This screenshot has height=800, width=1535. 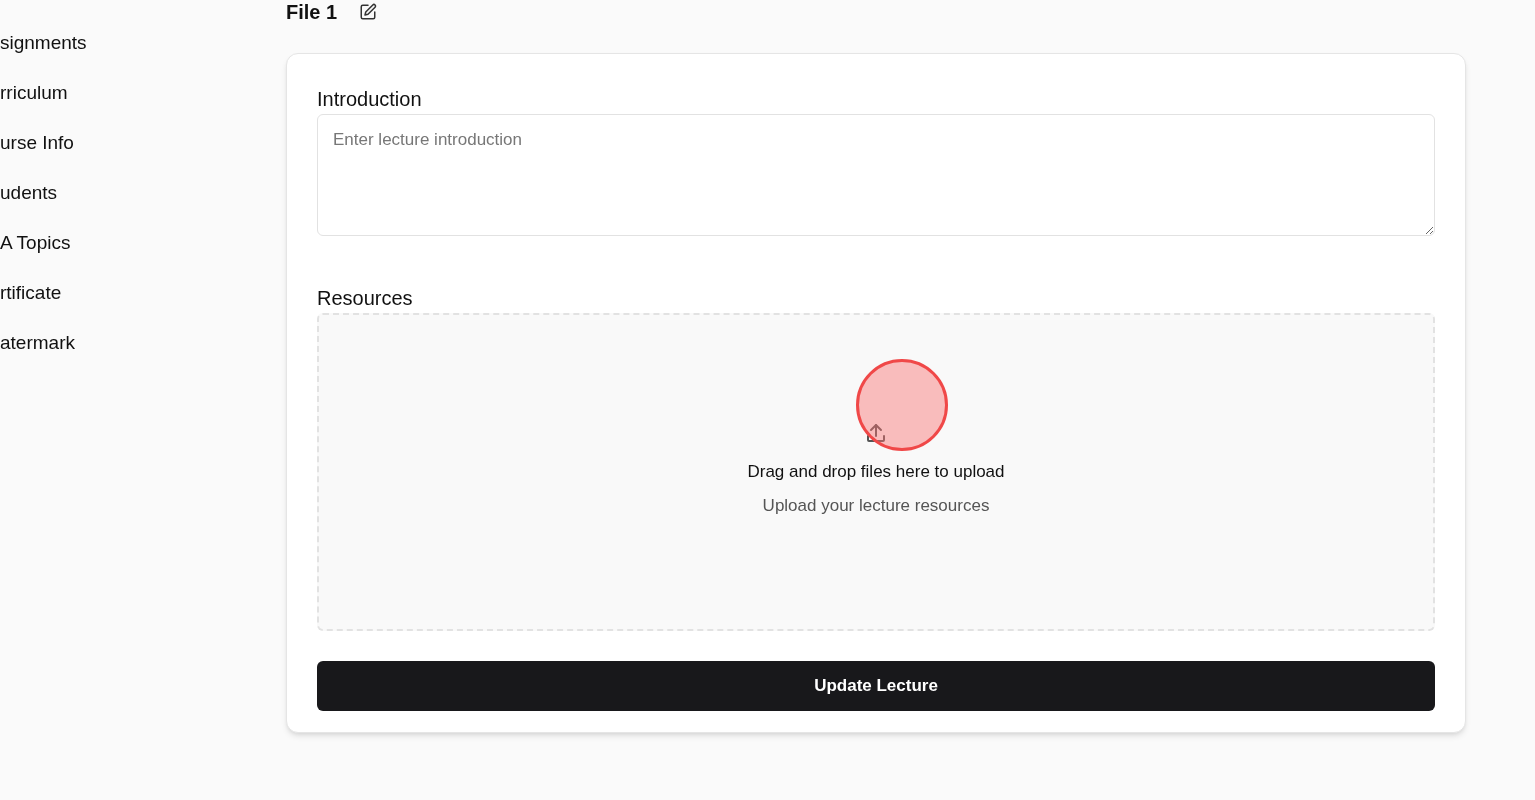 What do you see at coordinates (365, 298) in the screenshot?
I see `field-label: Resources` at bounding box center [365, 298].